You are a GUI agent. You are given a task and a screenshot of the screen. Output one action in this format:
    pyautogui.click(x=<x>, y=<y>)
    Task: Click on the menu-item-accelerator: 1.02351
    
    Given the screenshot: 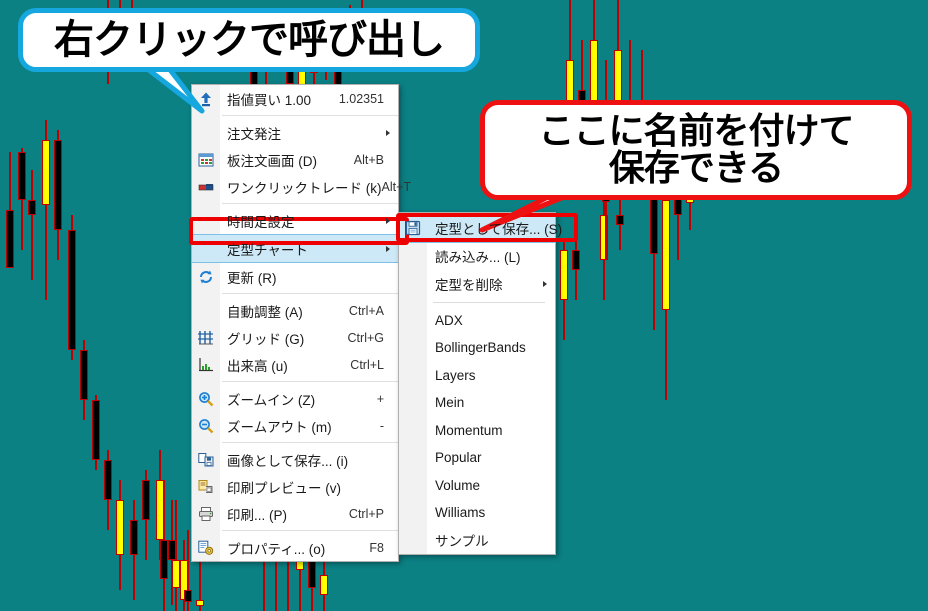 What is the action you would take?
    pyautogui.click(x=361, y=98)
    